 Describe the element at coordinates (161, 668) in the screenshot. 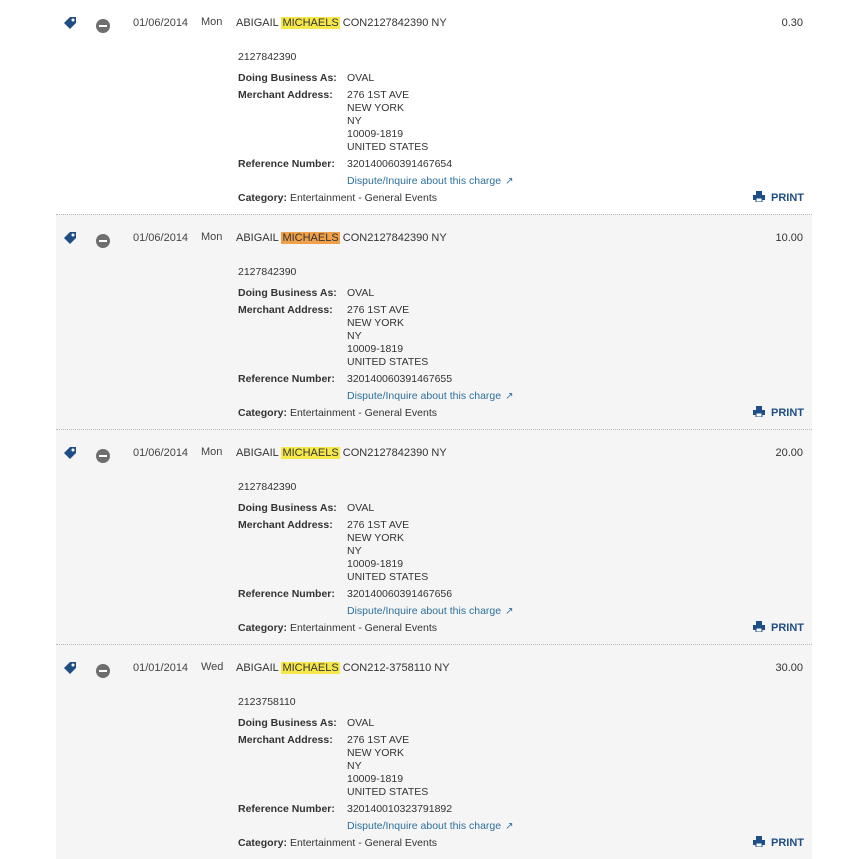

I see `transaction-date: 01/01/2014` at that location.